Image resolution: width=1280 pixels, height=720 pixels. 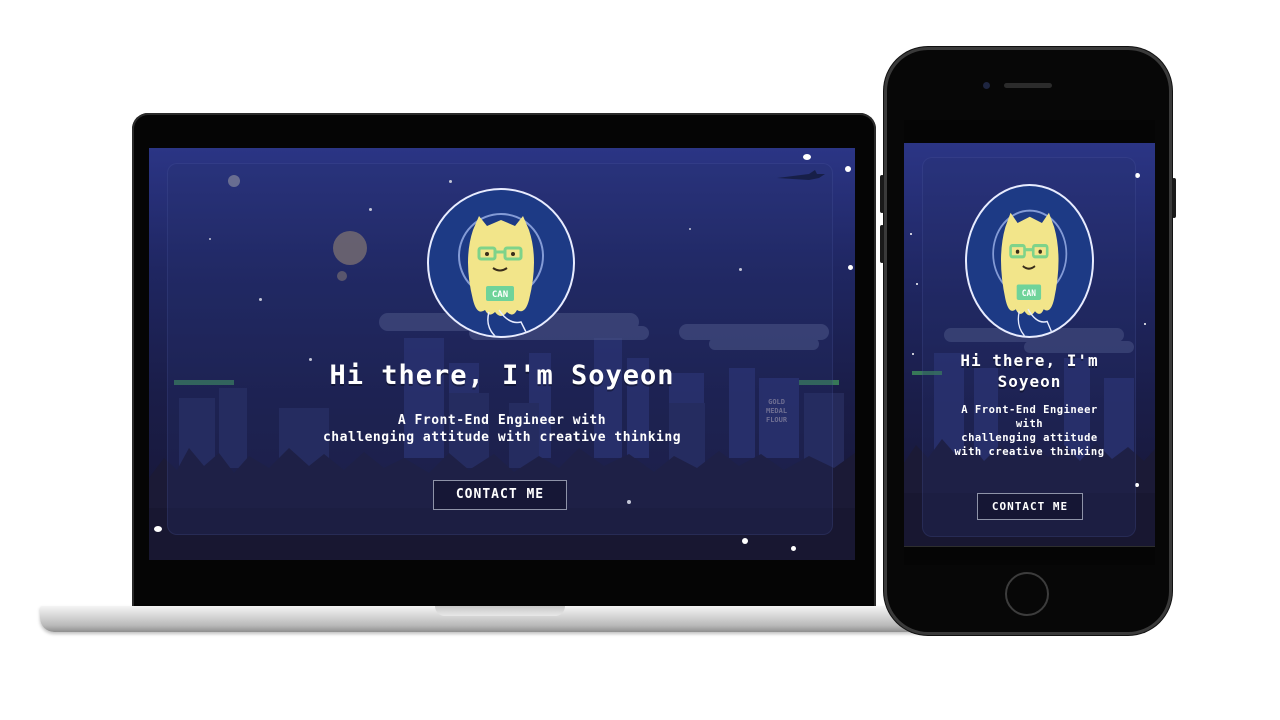 I want to click on home-button, so click(x=1027, y=594).